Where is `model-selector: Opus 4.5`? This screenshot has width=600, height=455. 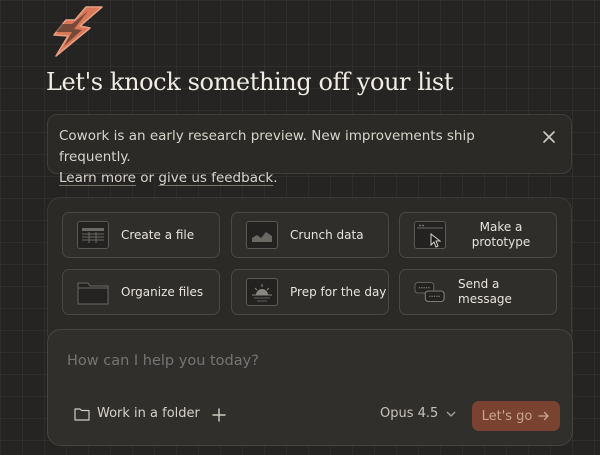
model-selector: Opus 4.5 is located at coordinates (418, 413).